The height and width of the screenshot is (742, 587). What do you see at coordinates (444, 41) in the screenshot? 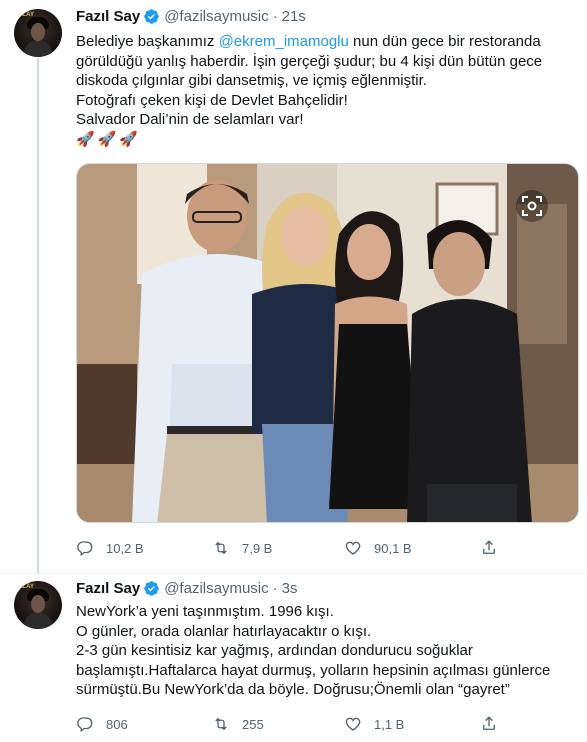
I see `text-segment: nun dün gece bir restoranda` at bounding box center [444, 41].